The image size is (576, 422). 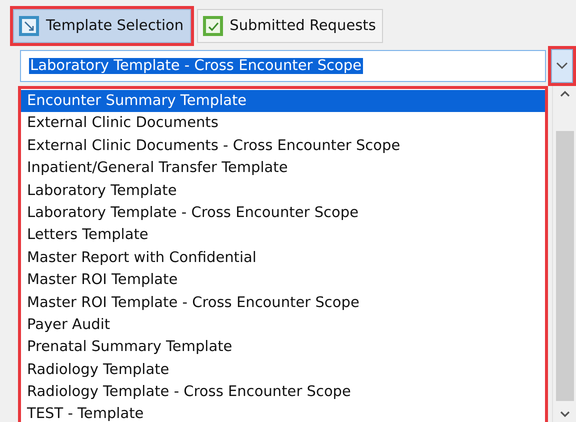 I want to click on list-item: Master ROI Template - Cross Encounter Scope, so click(x=283, y=303).